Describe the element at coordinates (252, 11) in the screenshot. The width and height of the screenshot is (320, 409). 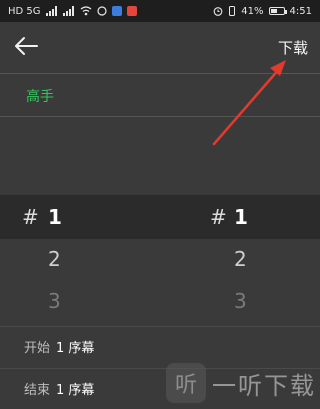
I see `battery-percent: 41%` at that location.